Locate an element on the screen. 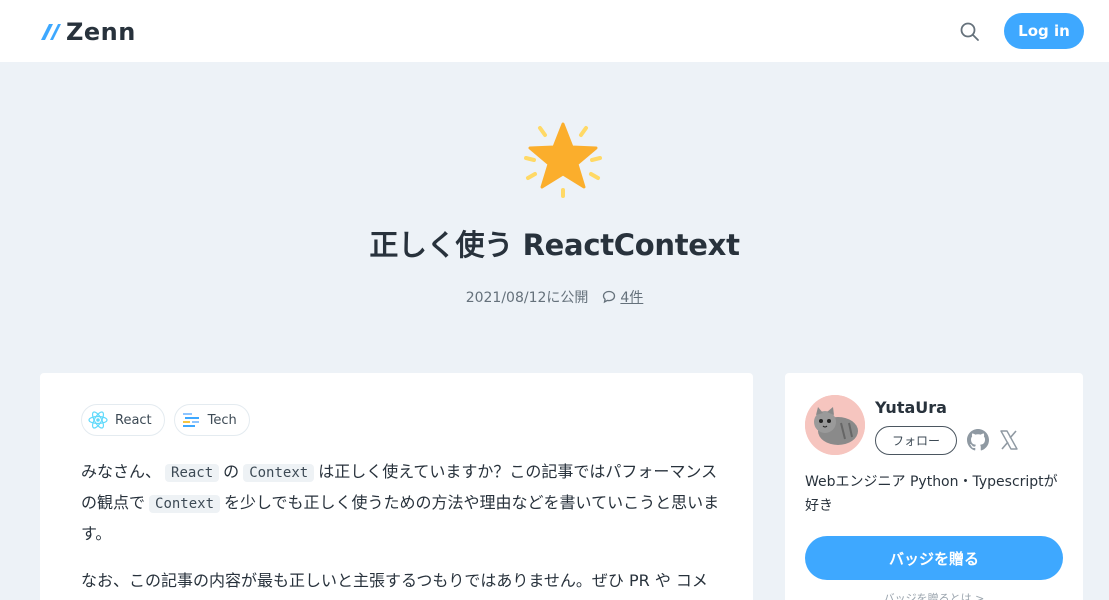 The width and height of the screenshot is (1109, 600). published-date: 2021/08/12に公開 is located at coordinates (527, 298).